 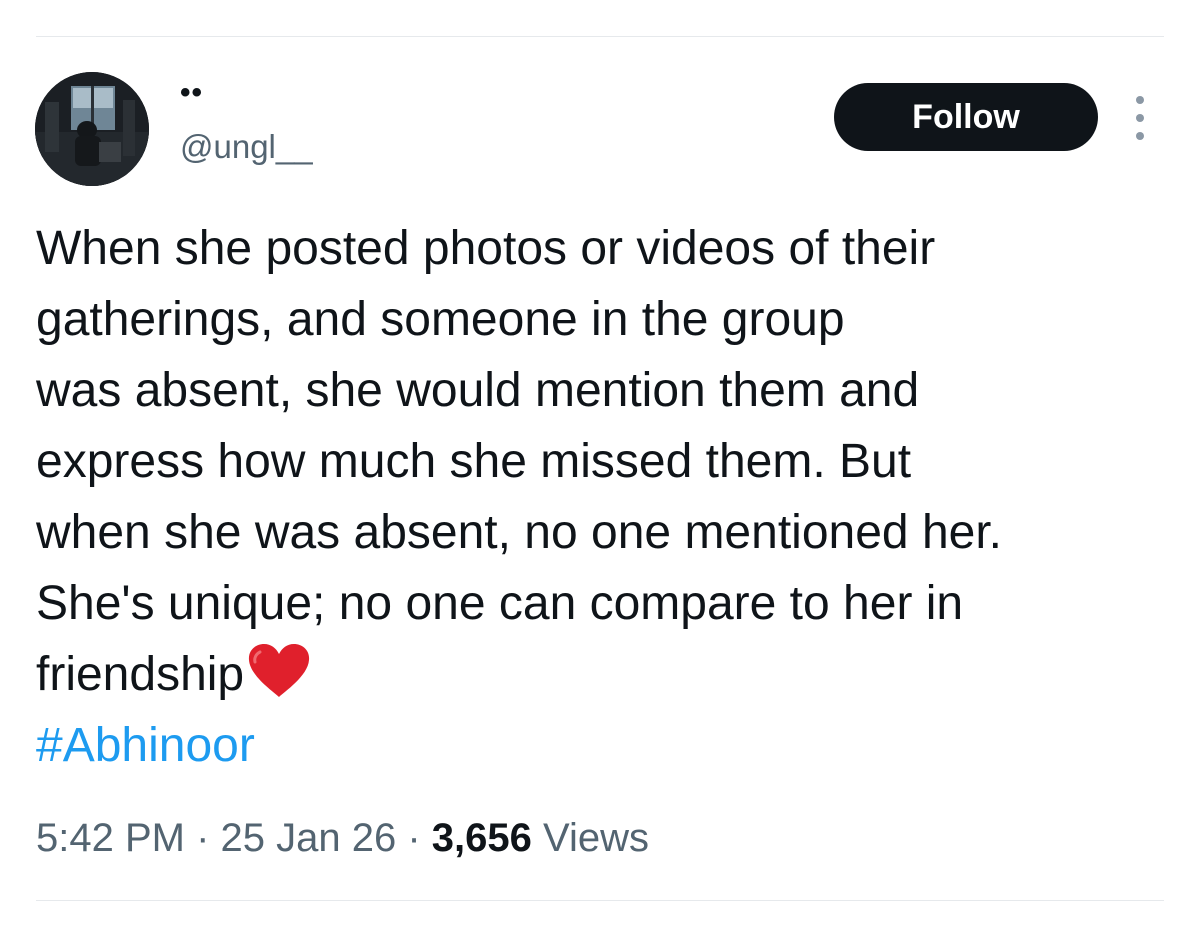 I want to click on tweet-last-line: friendship, so click(x=606, y=674).